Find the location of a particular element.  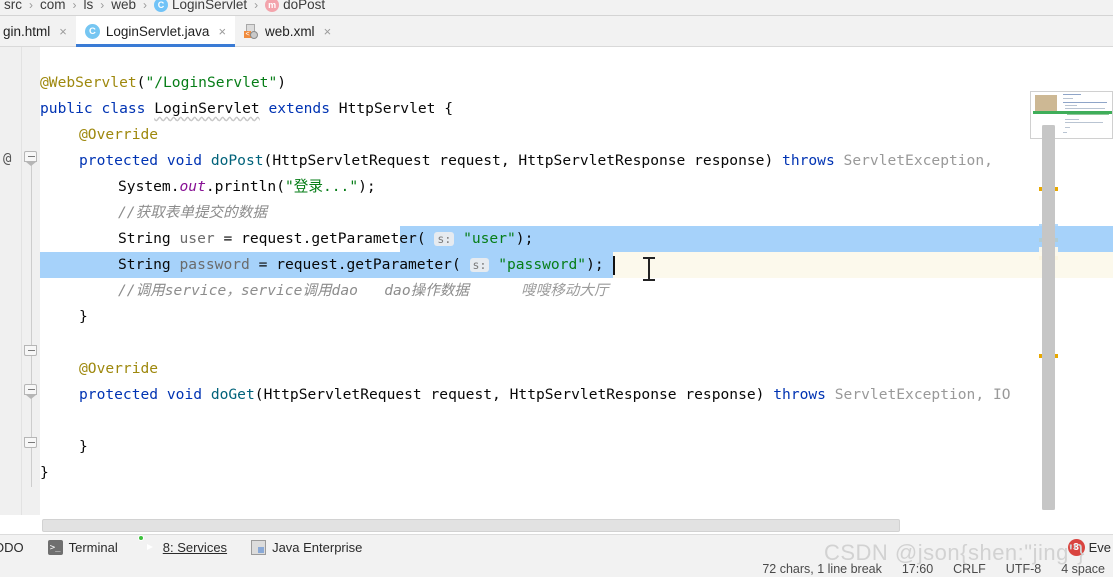

type-loginservlet: LoginServlet is located at coordinates (207, 108).